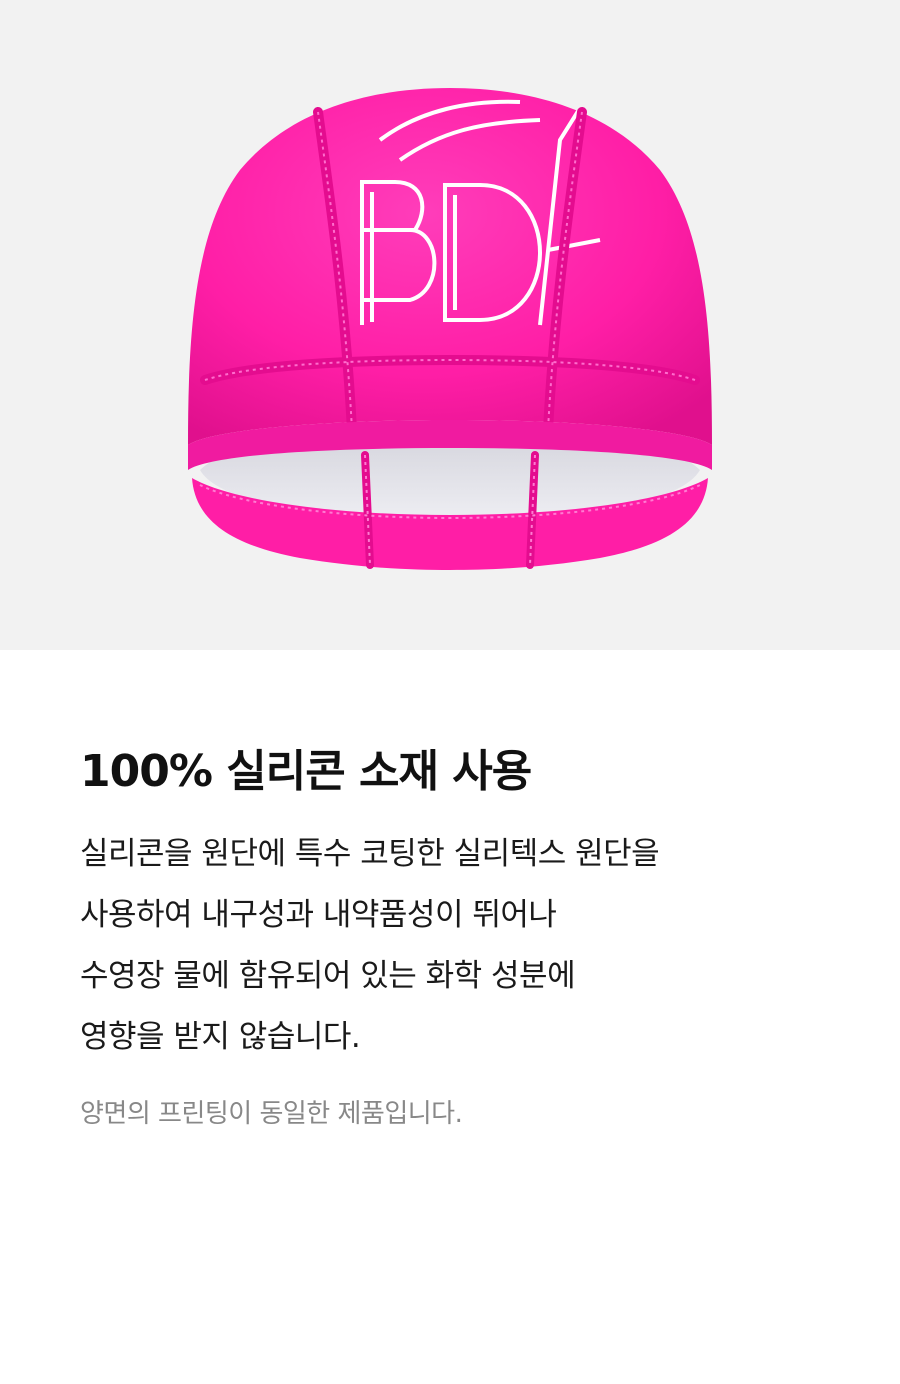 This screenshot has width=900, height=1384. I want to click on feature-body-line: 영향을 받지 않습니다., so click(220, 1037).